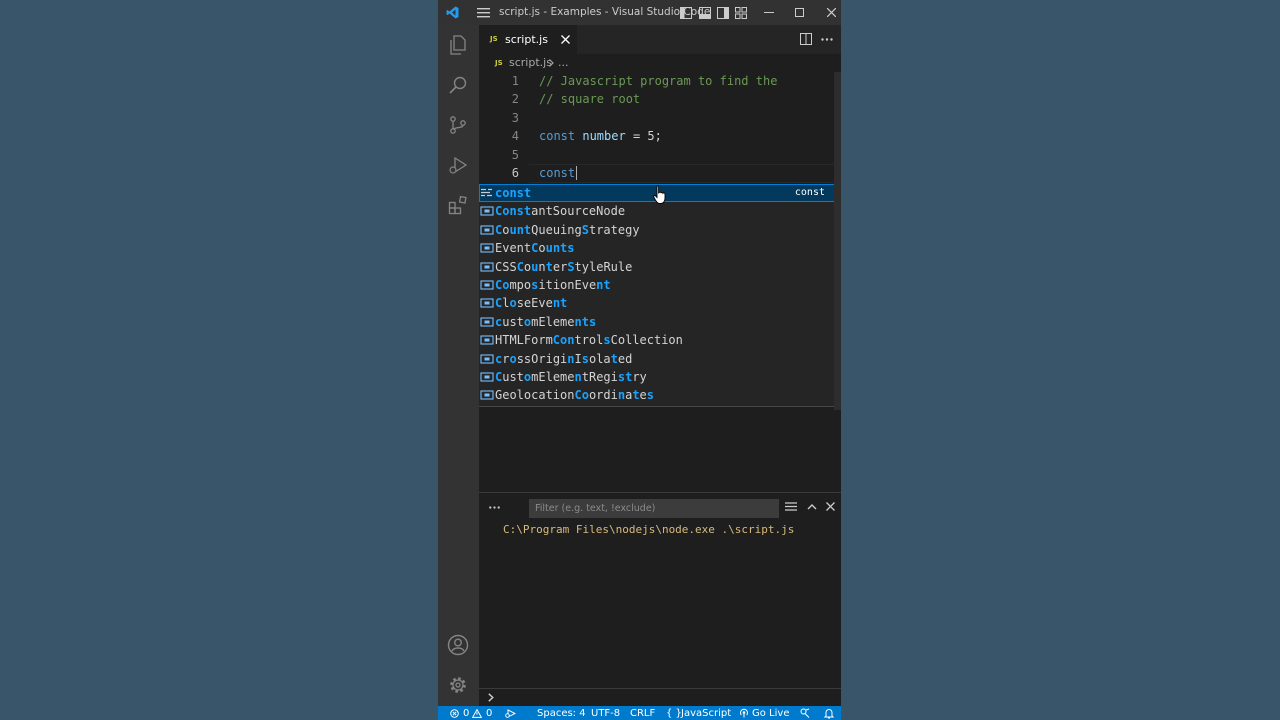 Image resolution: width=1280 pixels, height=720 pixels. I want to click on explorer-icon, so click(458, 45).